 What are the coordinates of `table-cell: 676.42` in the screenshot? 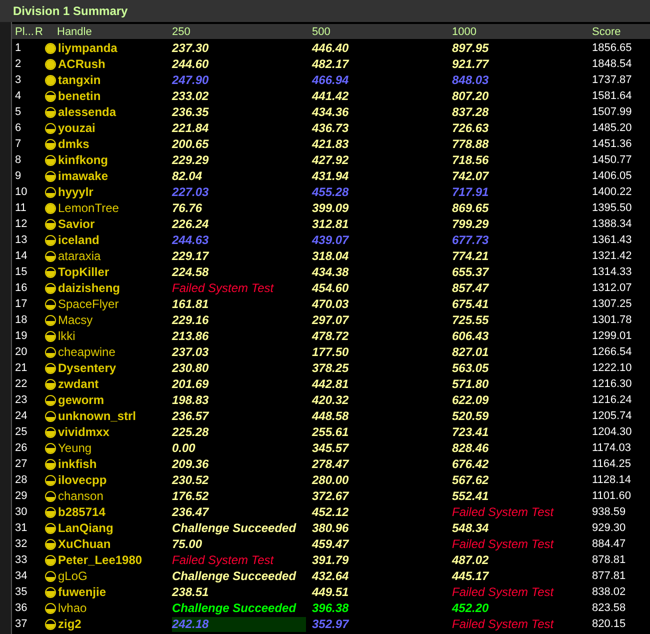 It's located at (470, 464).